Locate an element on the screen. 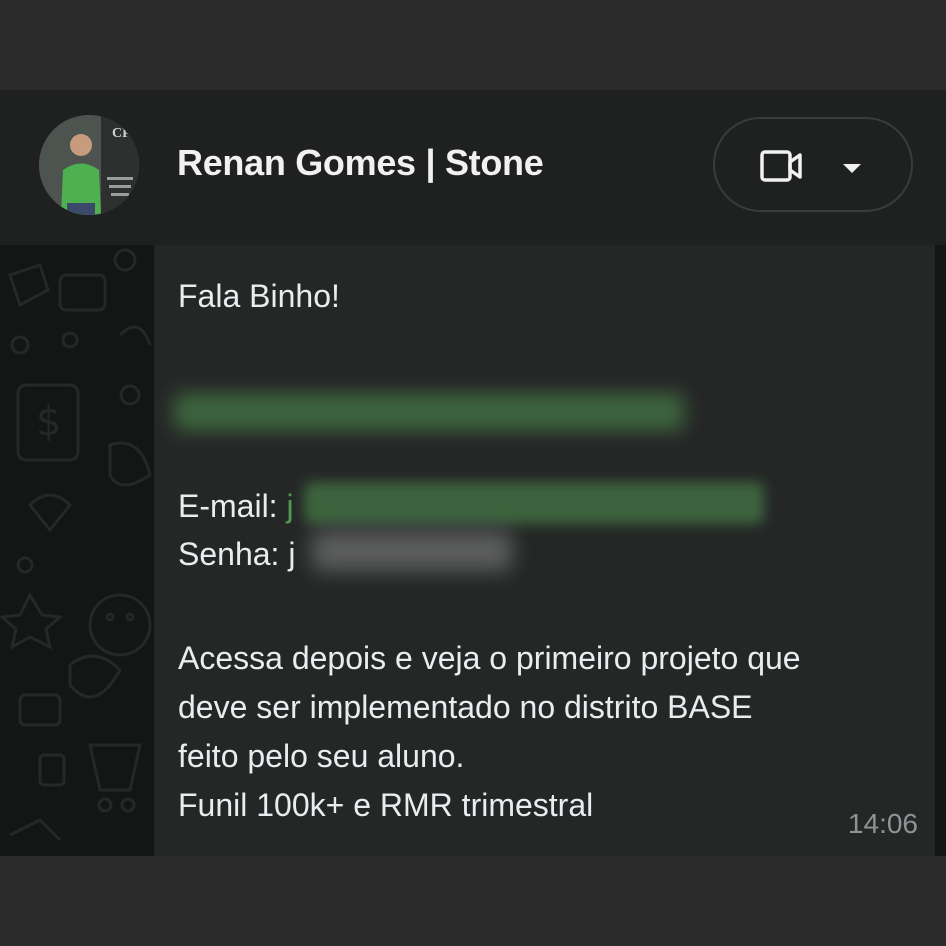 The image size is (946, 946). password-label: Senha: is located at coordinates (229, 554).